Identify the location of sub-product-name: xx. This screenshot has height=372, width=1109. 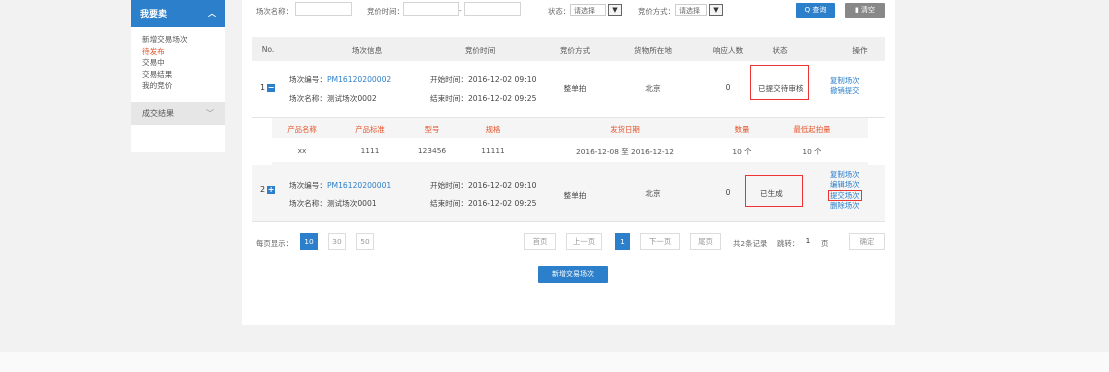
(302, 150).